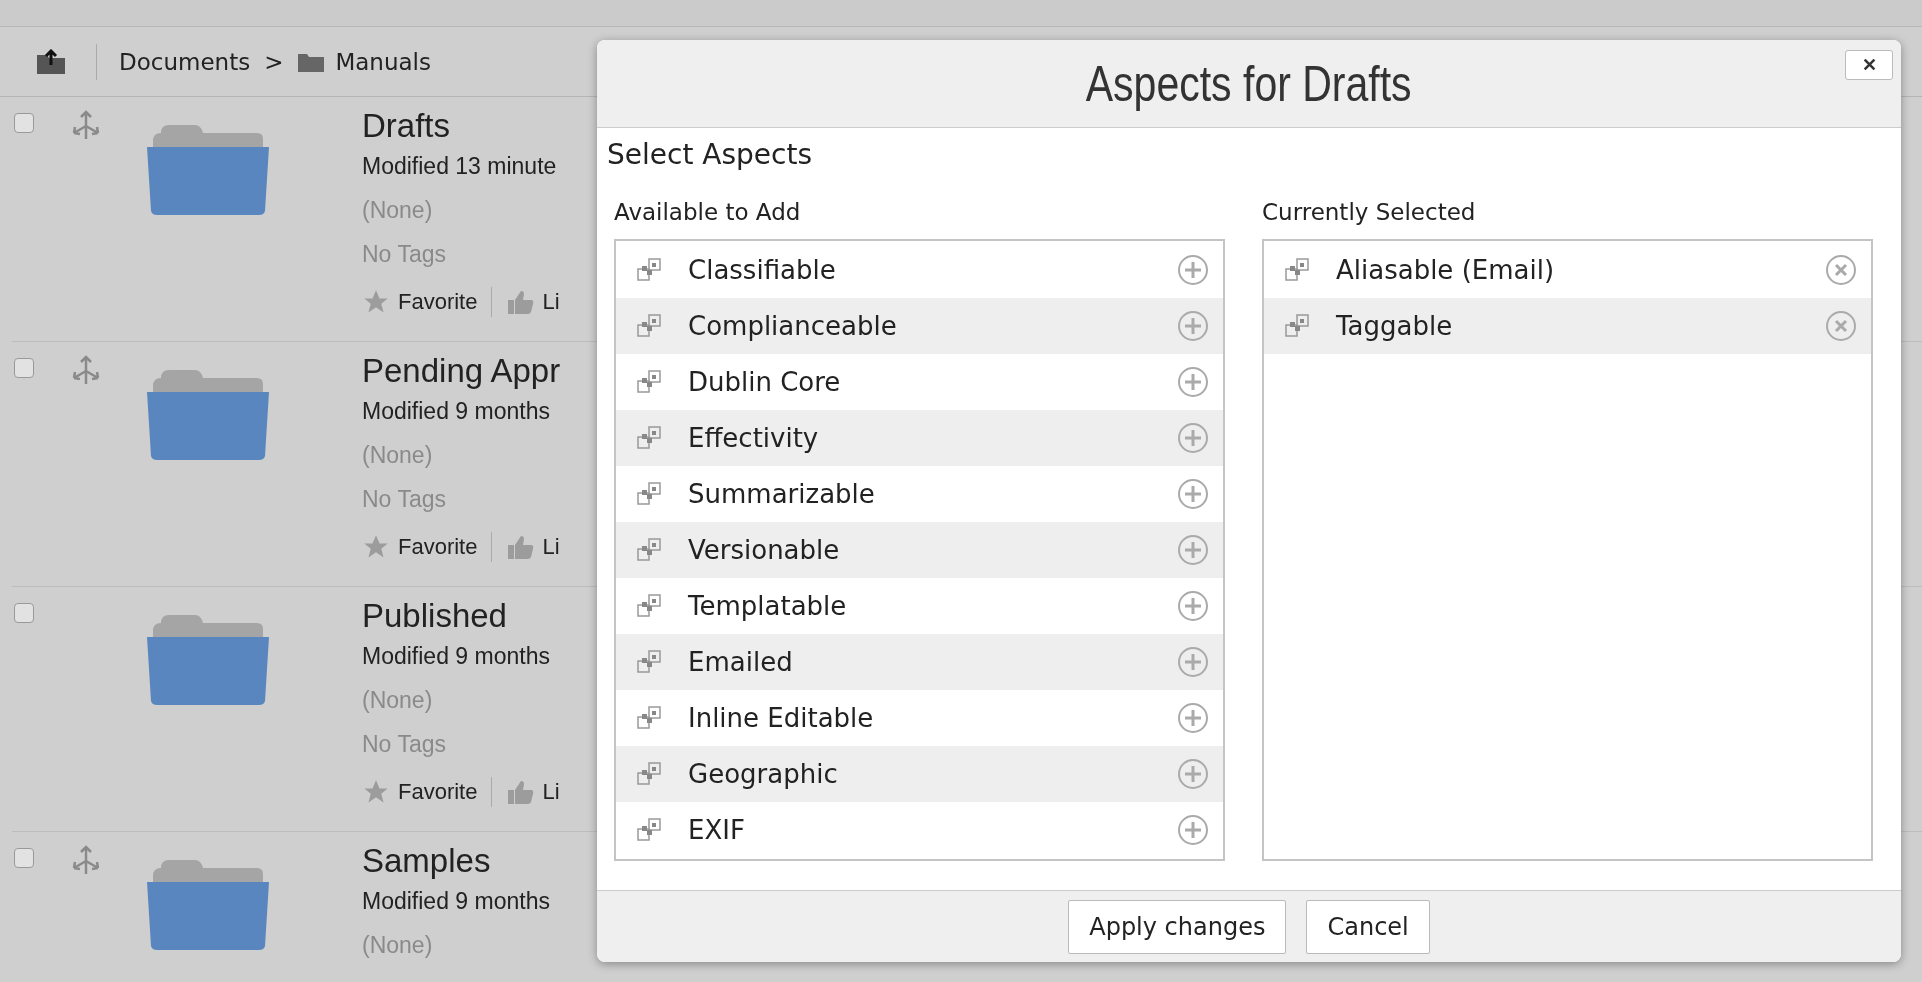 The width and height of the screenshot is (1922, 982). What do you see at coordinates (765, 382) in the screenshot?
I see `aspect-name: Dublin Core` at bounding box center [765, 382].